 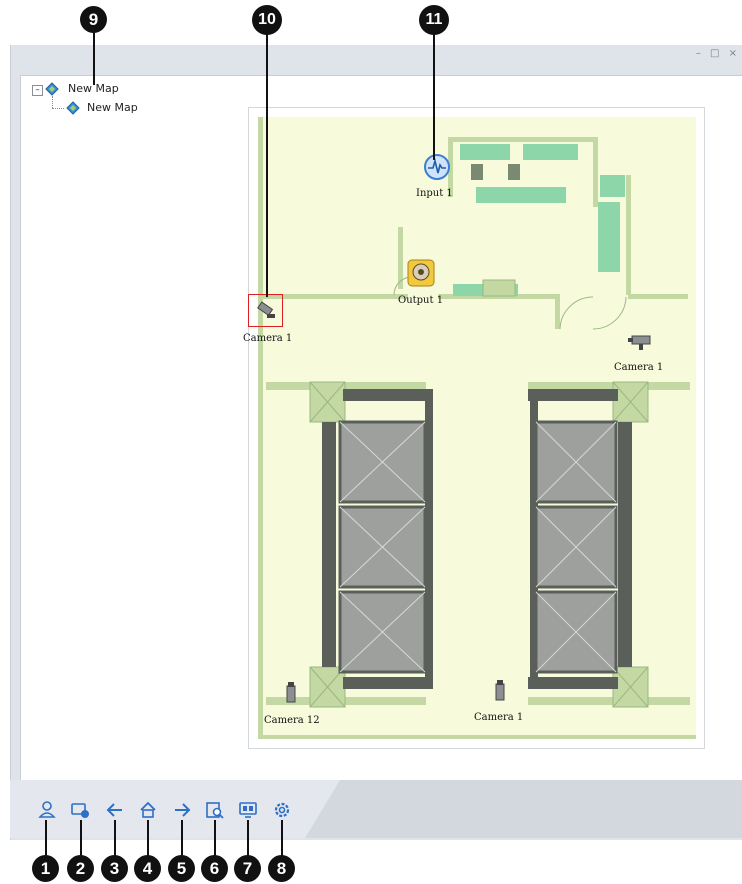 What do you see at coordinates (80, 868) in the screenshot?
I see `callout-2: 2` at bounding box center [80, 868].